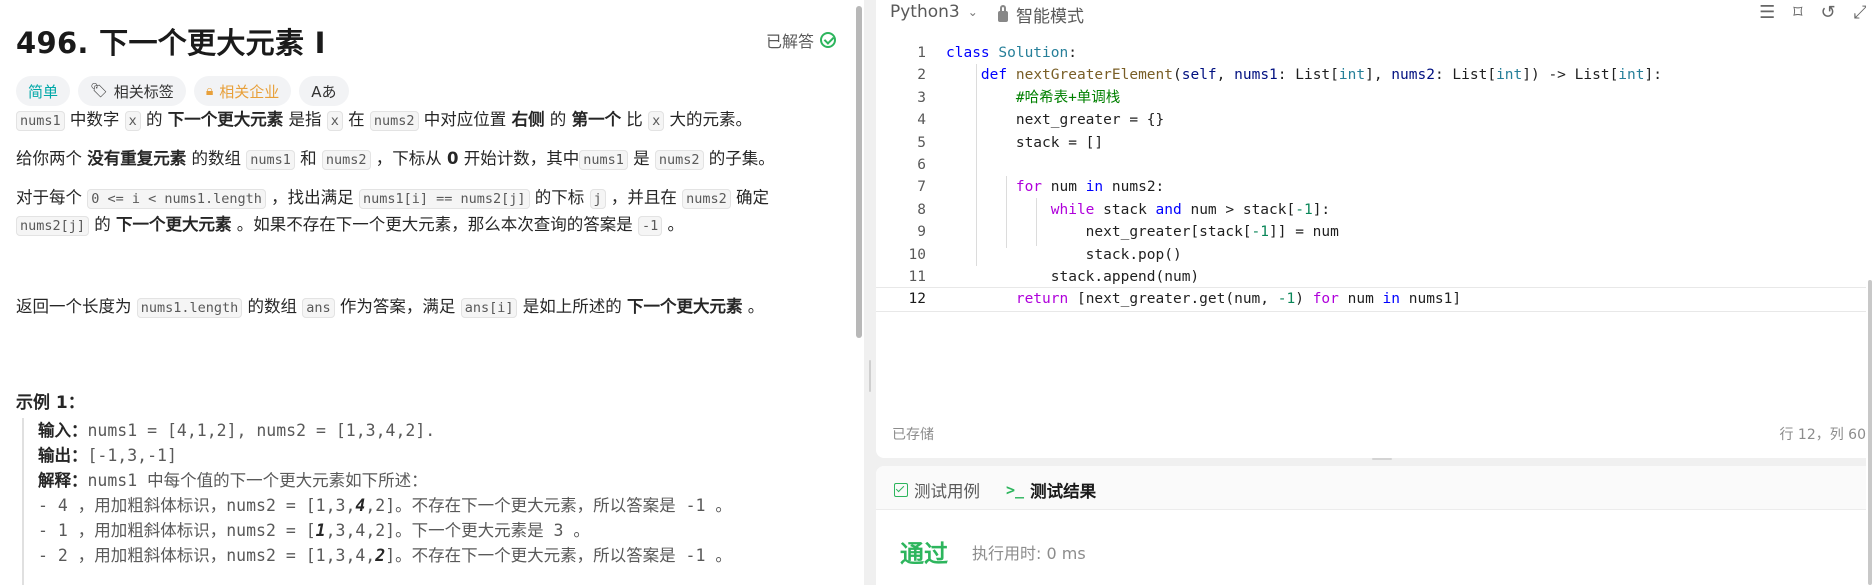 The height and width of the screenshot is (585, 1874). Describe the element at coordinates (596, 119) in the screenshot. I see `bold-text: 第一个` at that location.